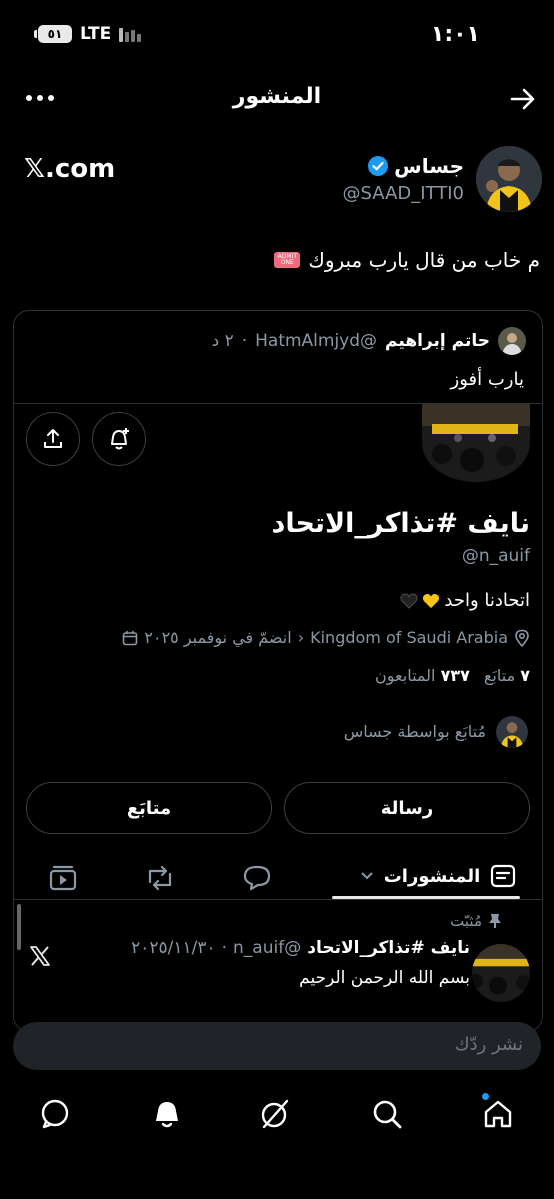  Describe the element at coordinates (387, 1114) in the screenshot. I see `search-icon` at that location.